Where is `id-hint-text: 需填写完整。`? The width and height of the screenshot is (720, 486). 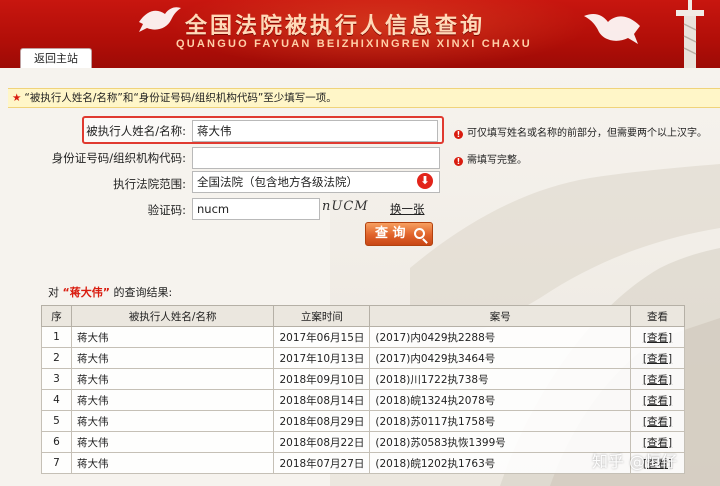 id-hint-text: 需填写完整。 is located at coordinates (497, 160).